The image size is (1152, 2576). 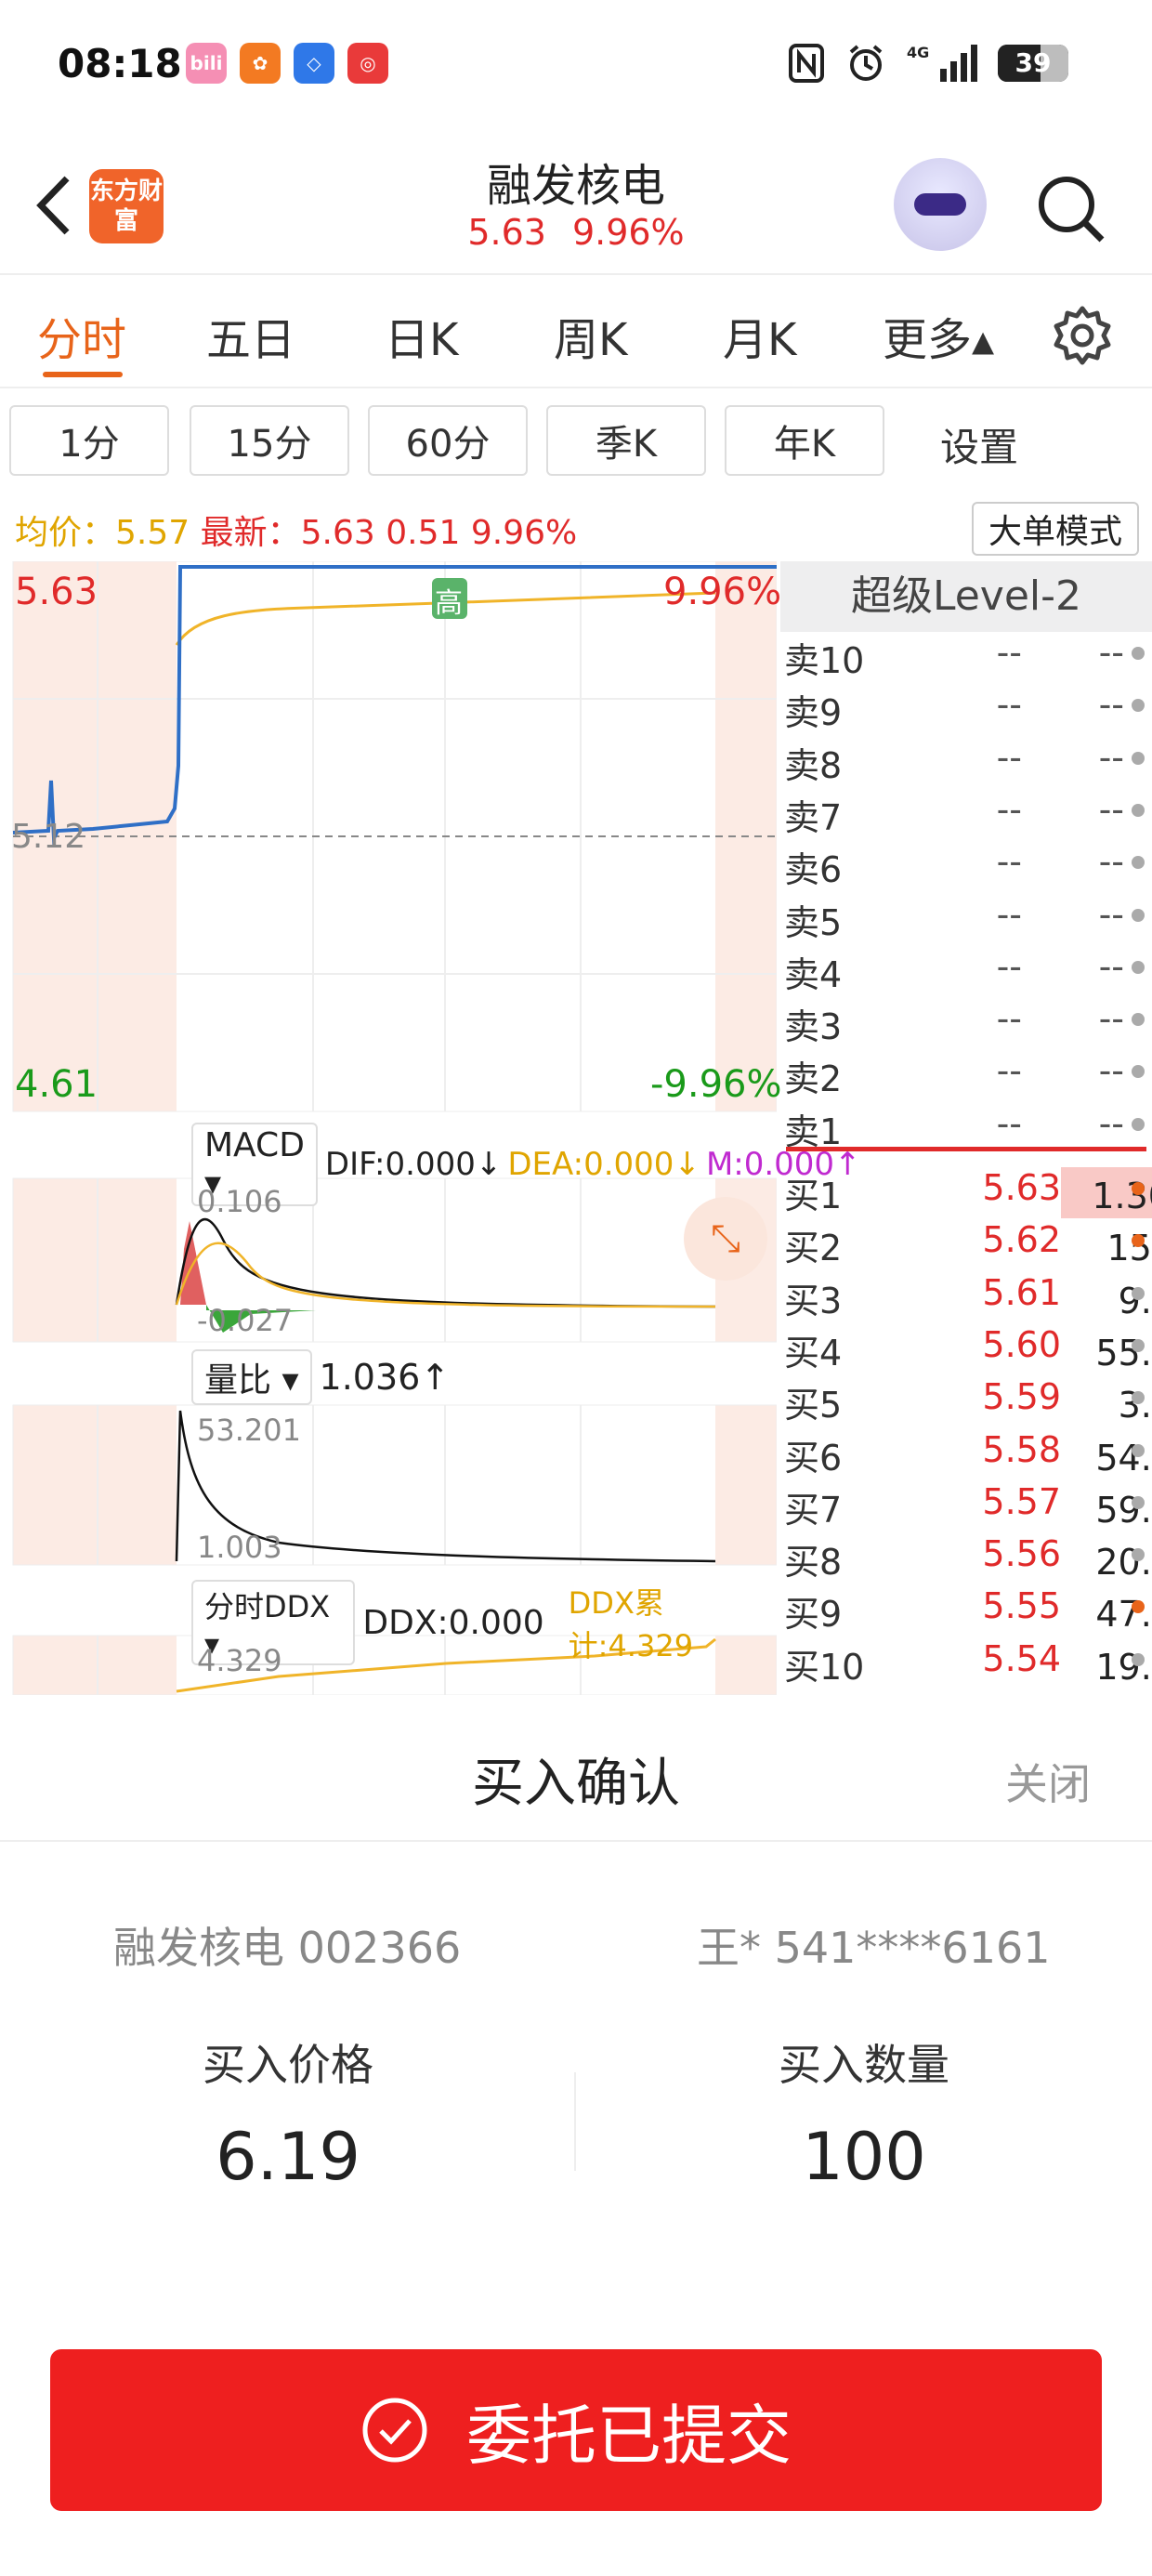 What do you see at coordinates (966, 967) in the screenshot?
I see `sell-level-row: 卖4 -- --` at bounding box center [966, 967].